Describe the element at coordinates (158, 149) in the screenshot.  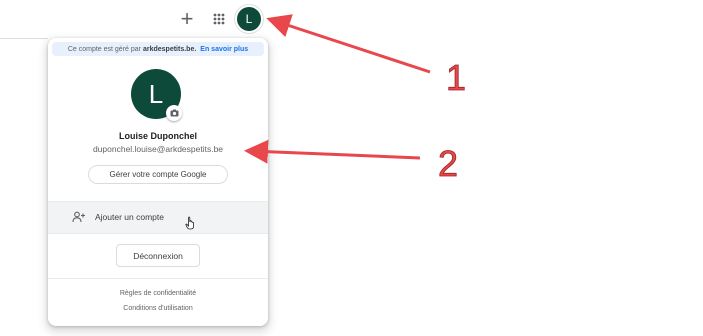
I see `user-email: duponchel.louise@arkdespetits.be` at that location.